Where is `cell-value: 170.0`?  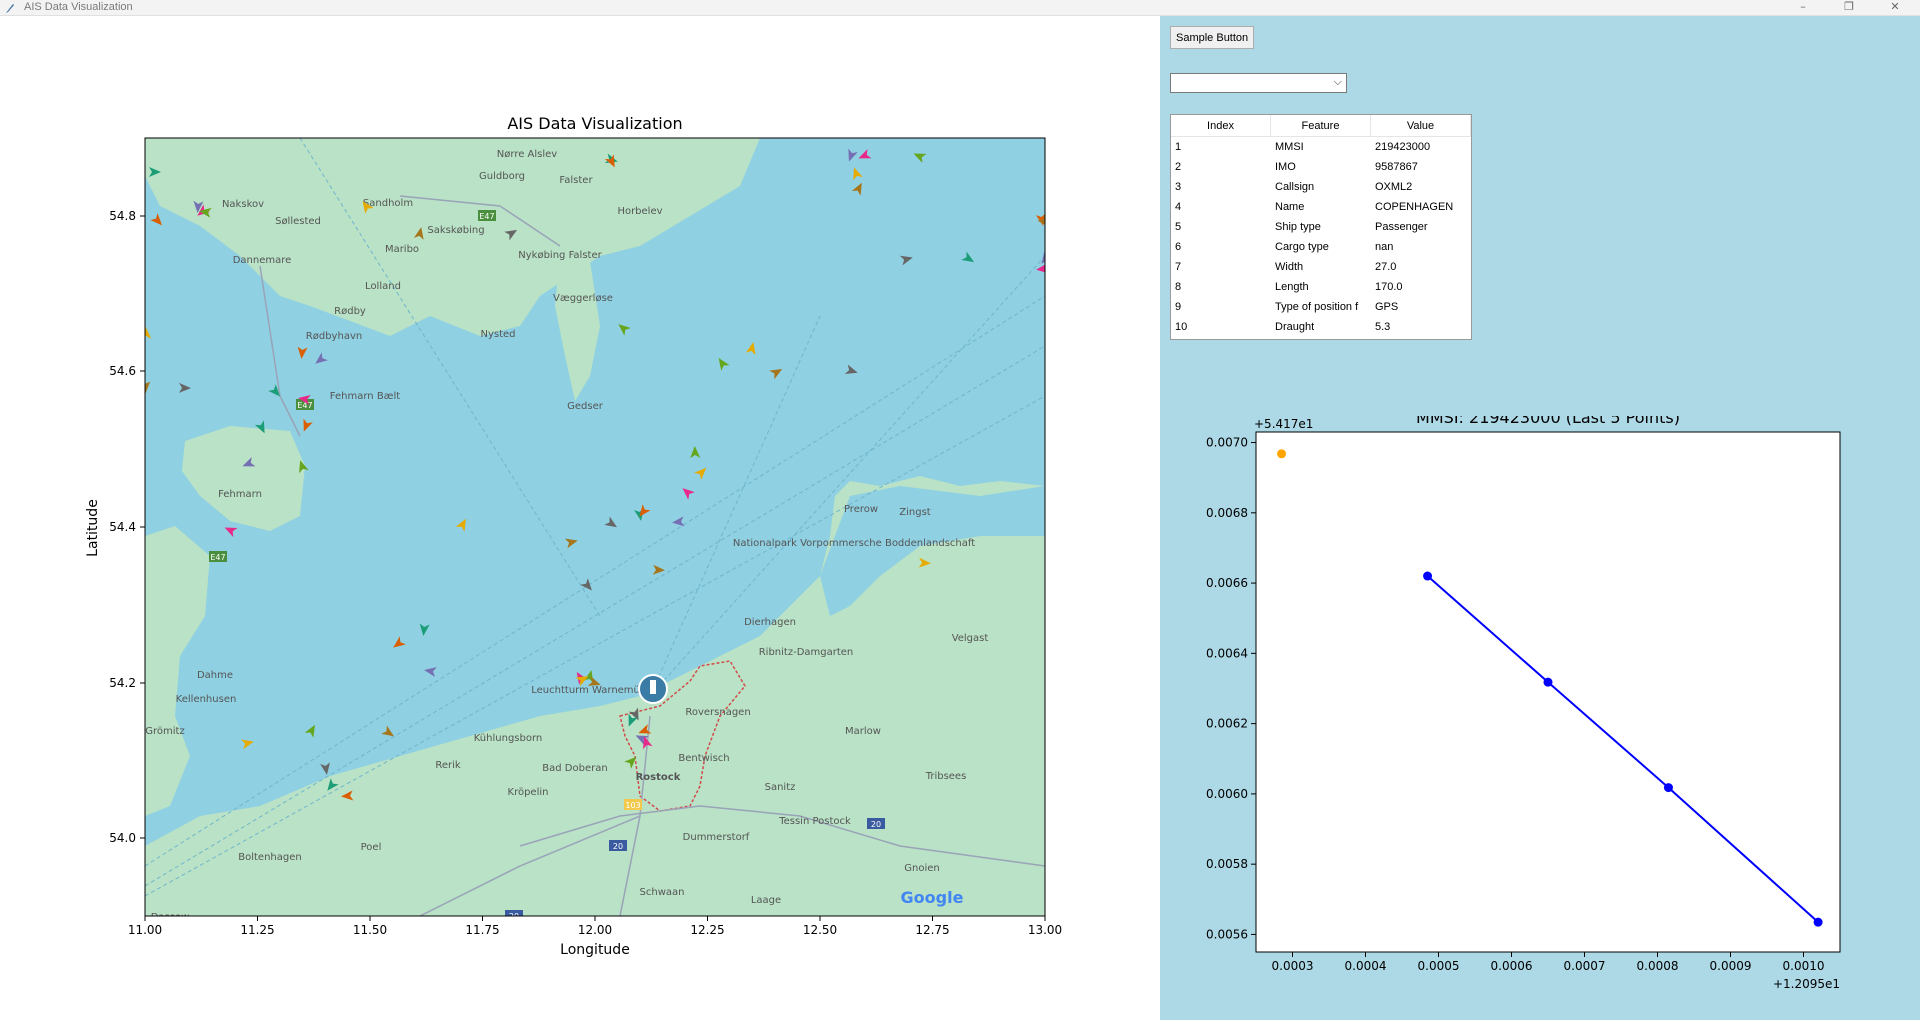 cell-value: 170.0 is located at coordinates (1389, 287).